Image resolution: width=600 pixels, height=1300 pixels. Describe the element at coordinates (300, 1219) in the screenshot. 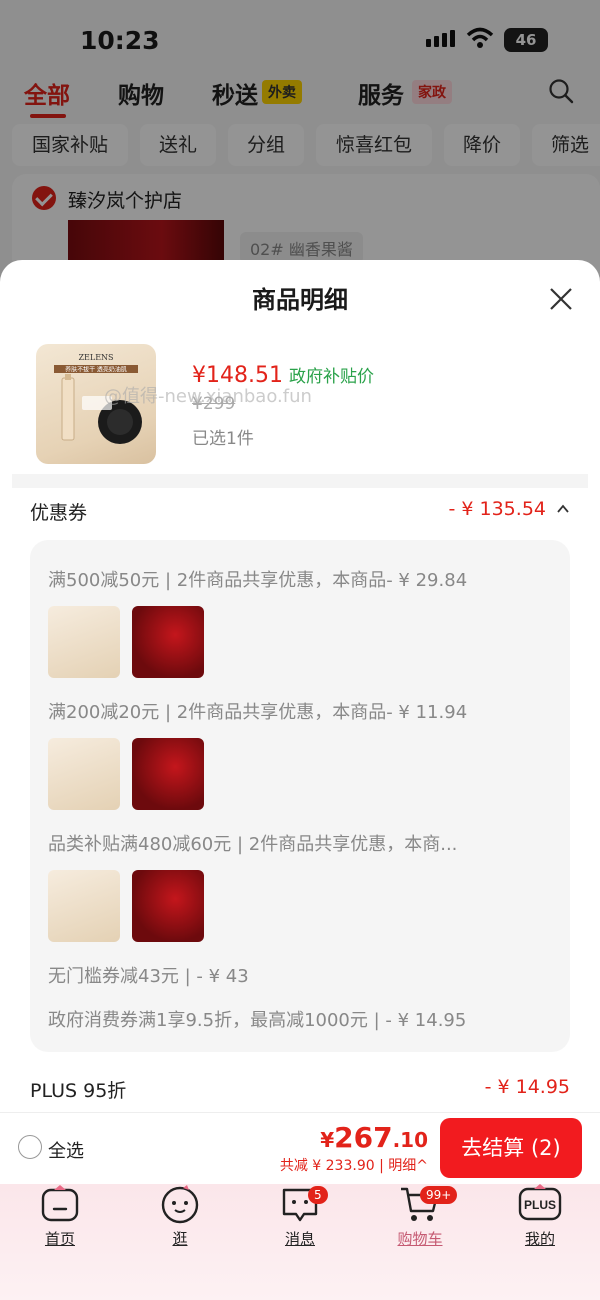

I see `tab-messages: 5 消息` at that location.